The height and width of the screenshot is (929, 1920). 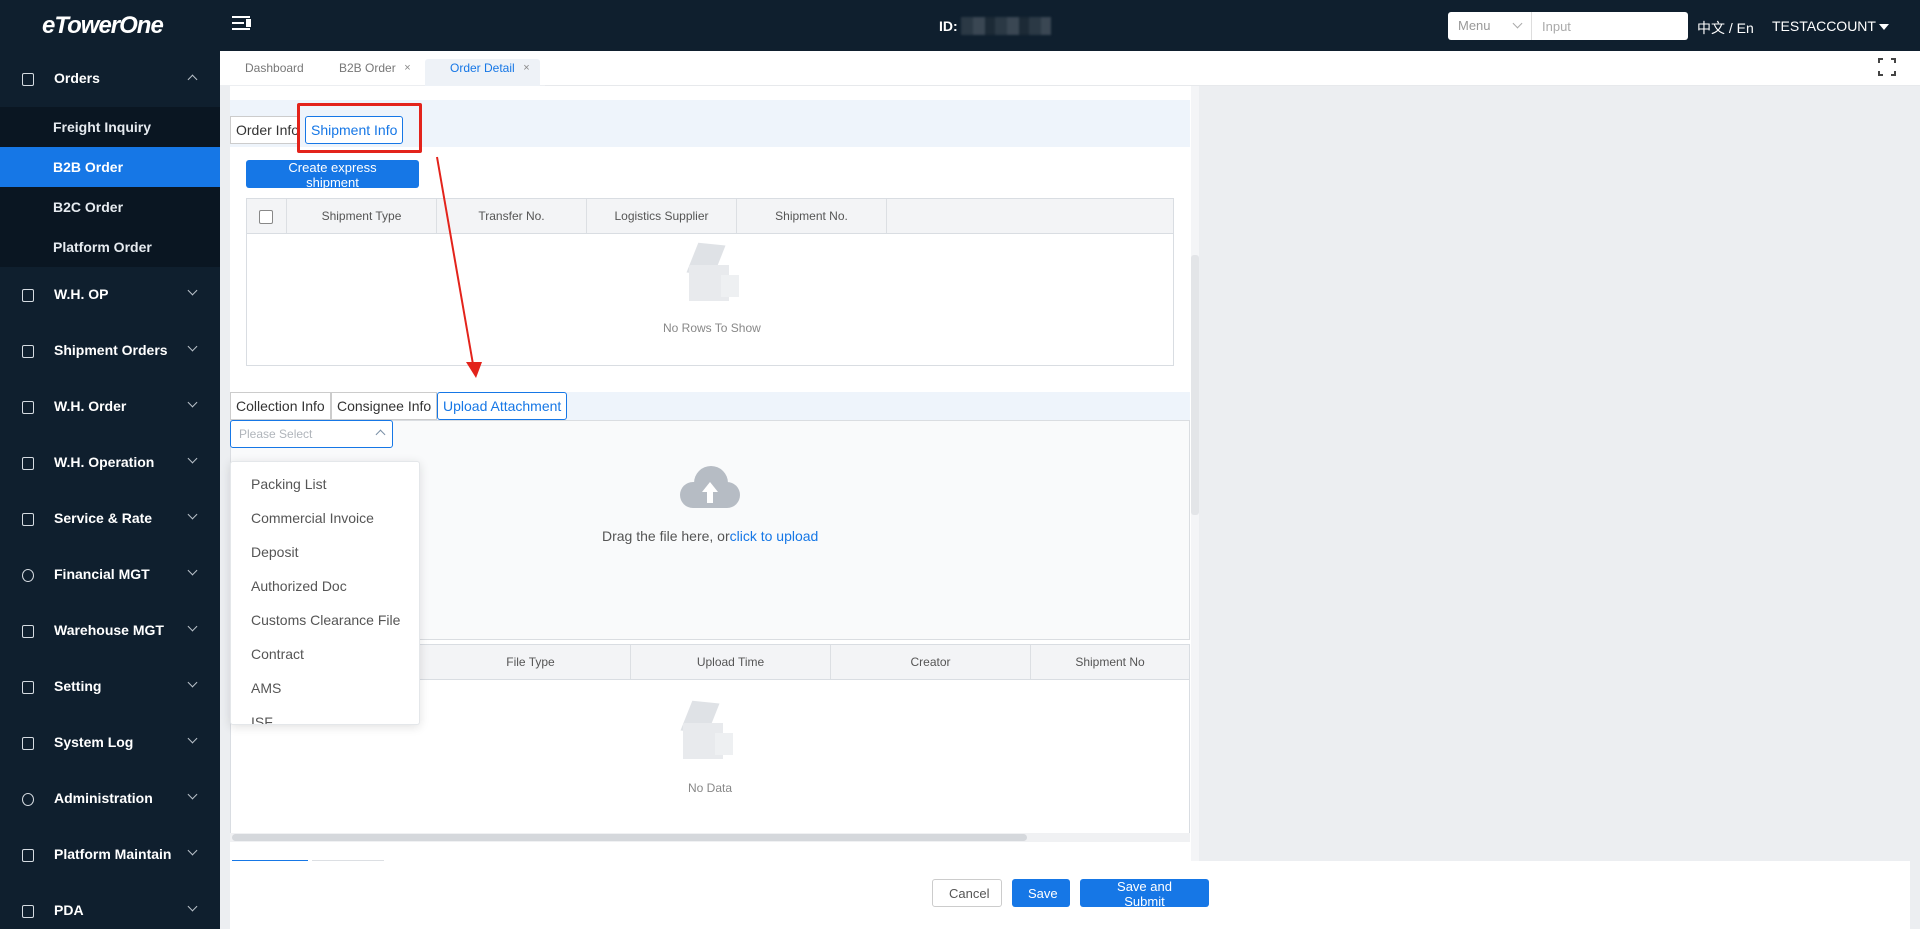 I want to click on nav-group-financial-mgt: Financial MGT, so click(x=110, y=575).